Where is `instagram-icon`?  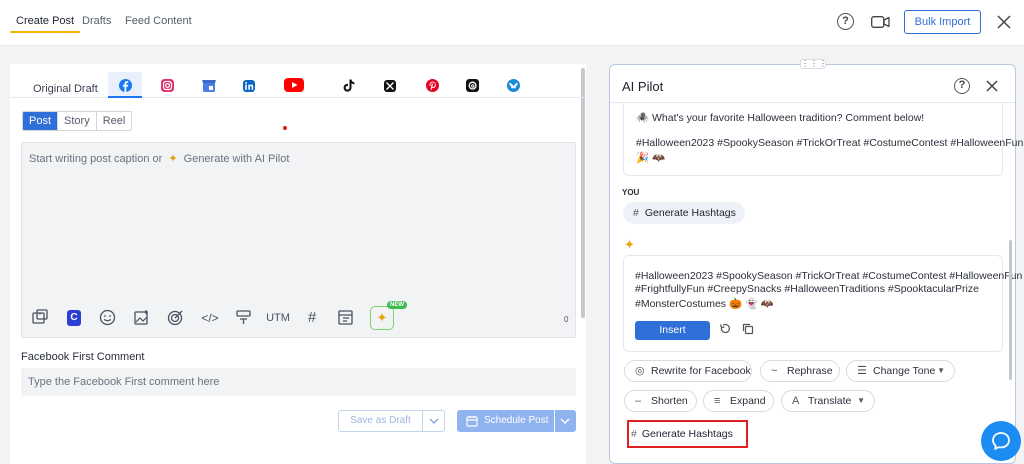
instagram-icon is located at coordinates (167, 85).